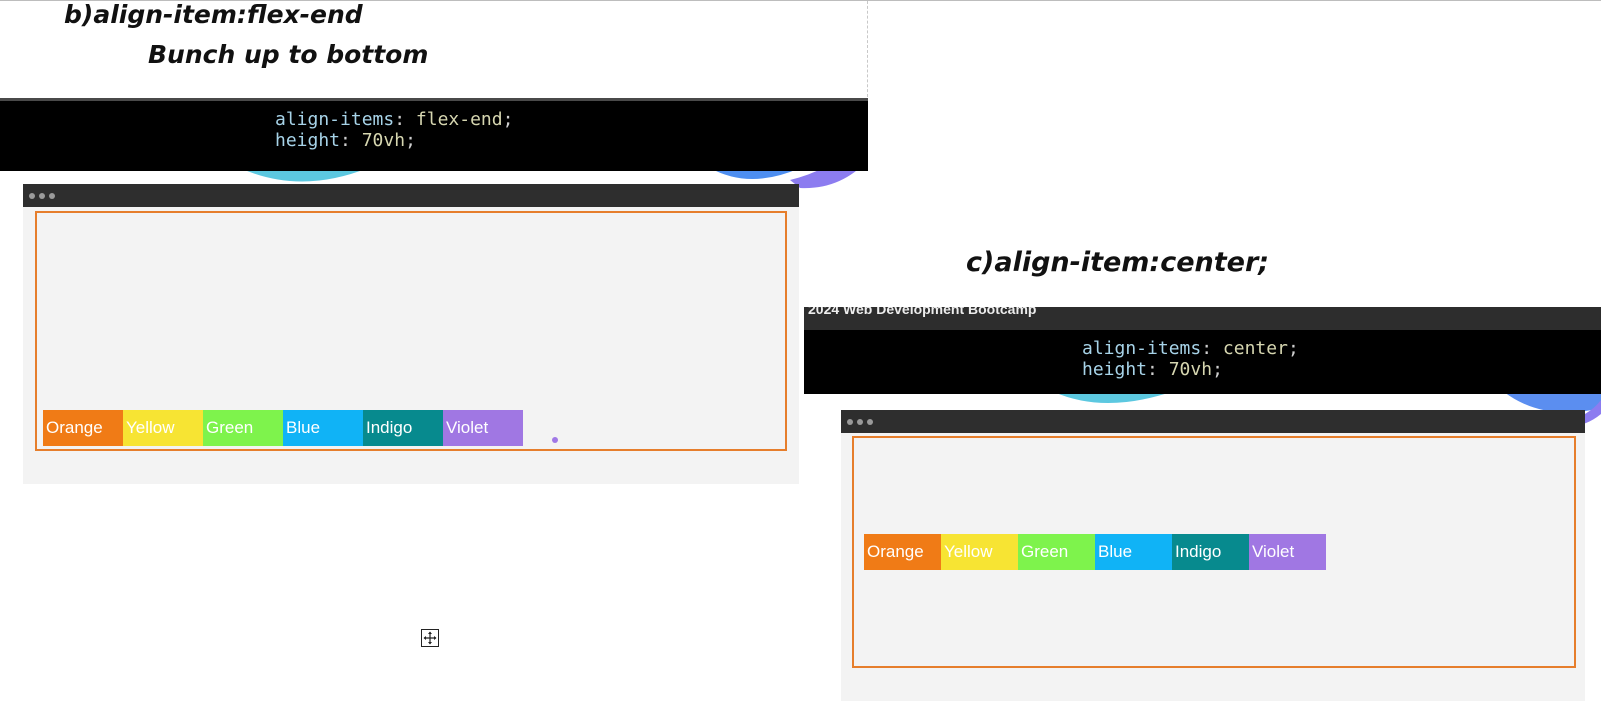 The height and width of the screenshot is (701, 1601). I want to click on flex-container: Orange Yellow Green Blue Indigo Violet, so click(1214, 552).